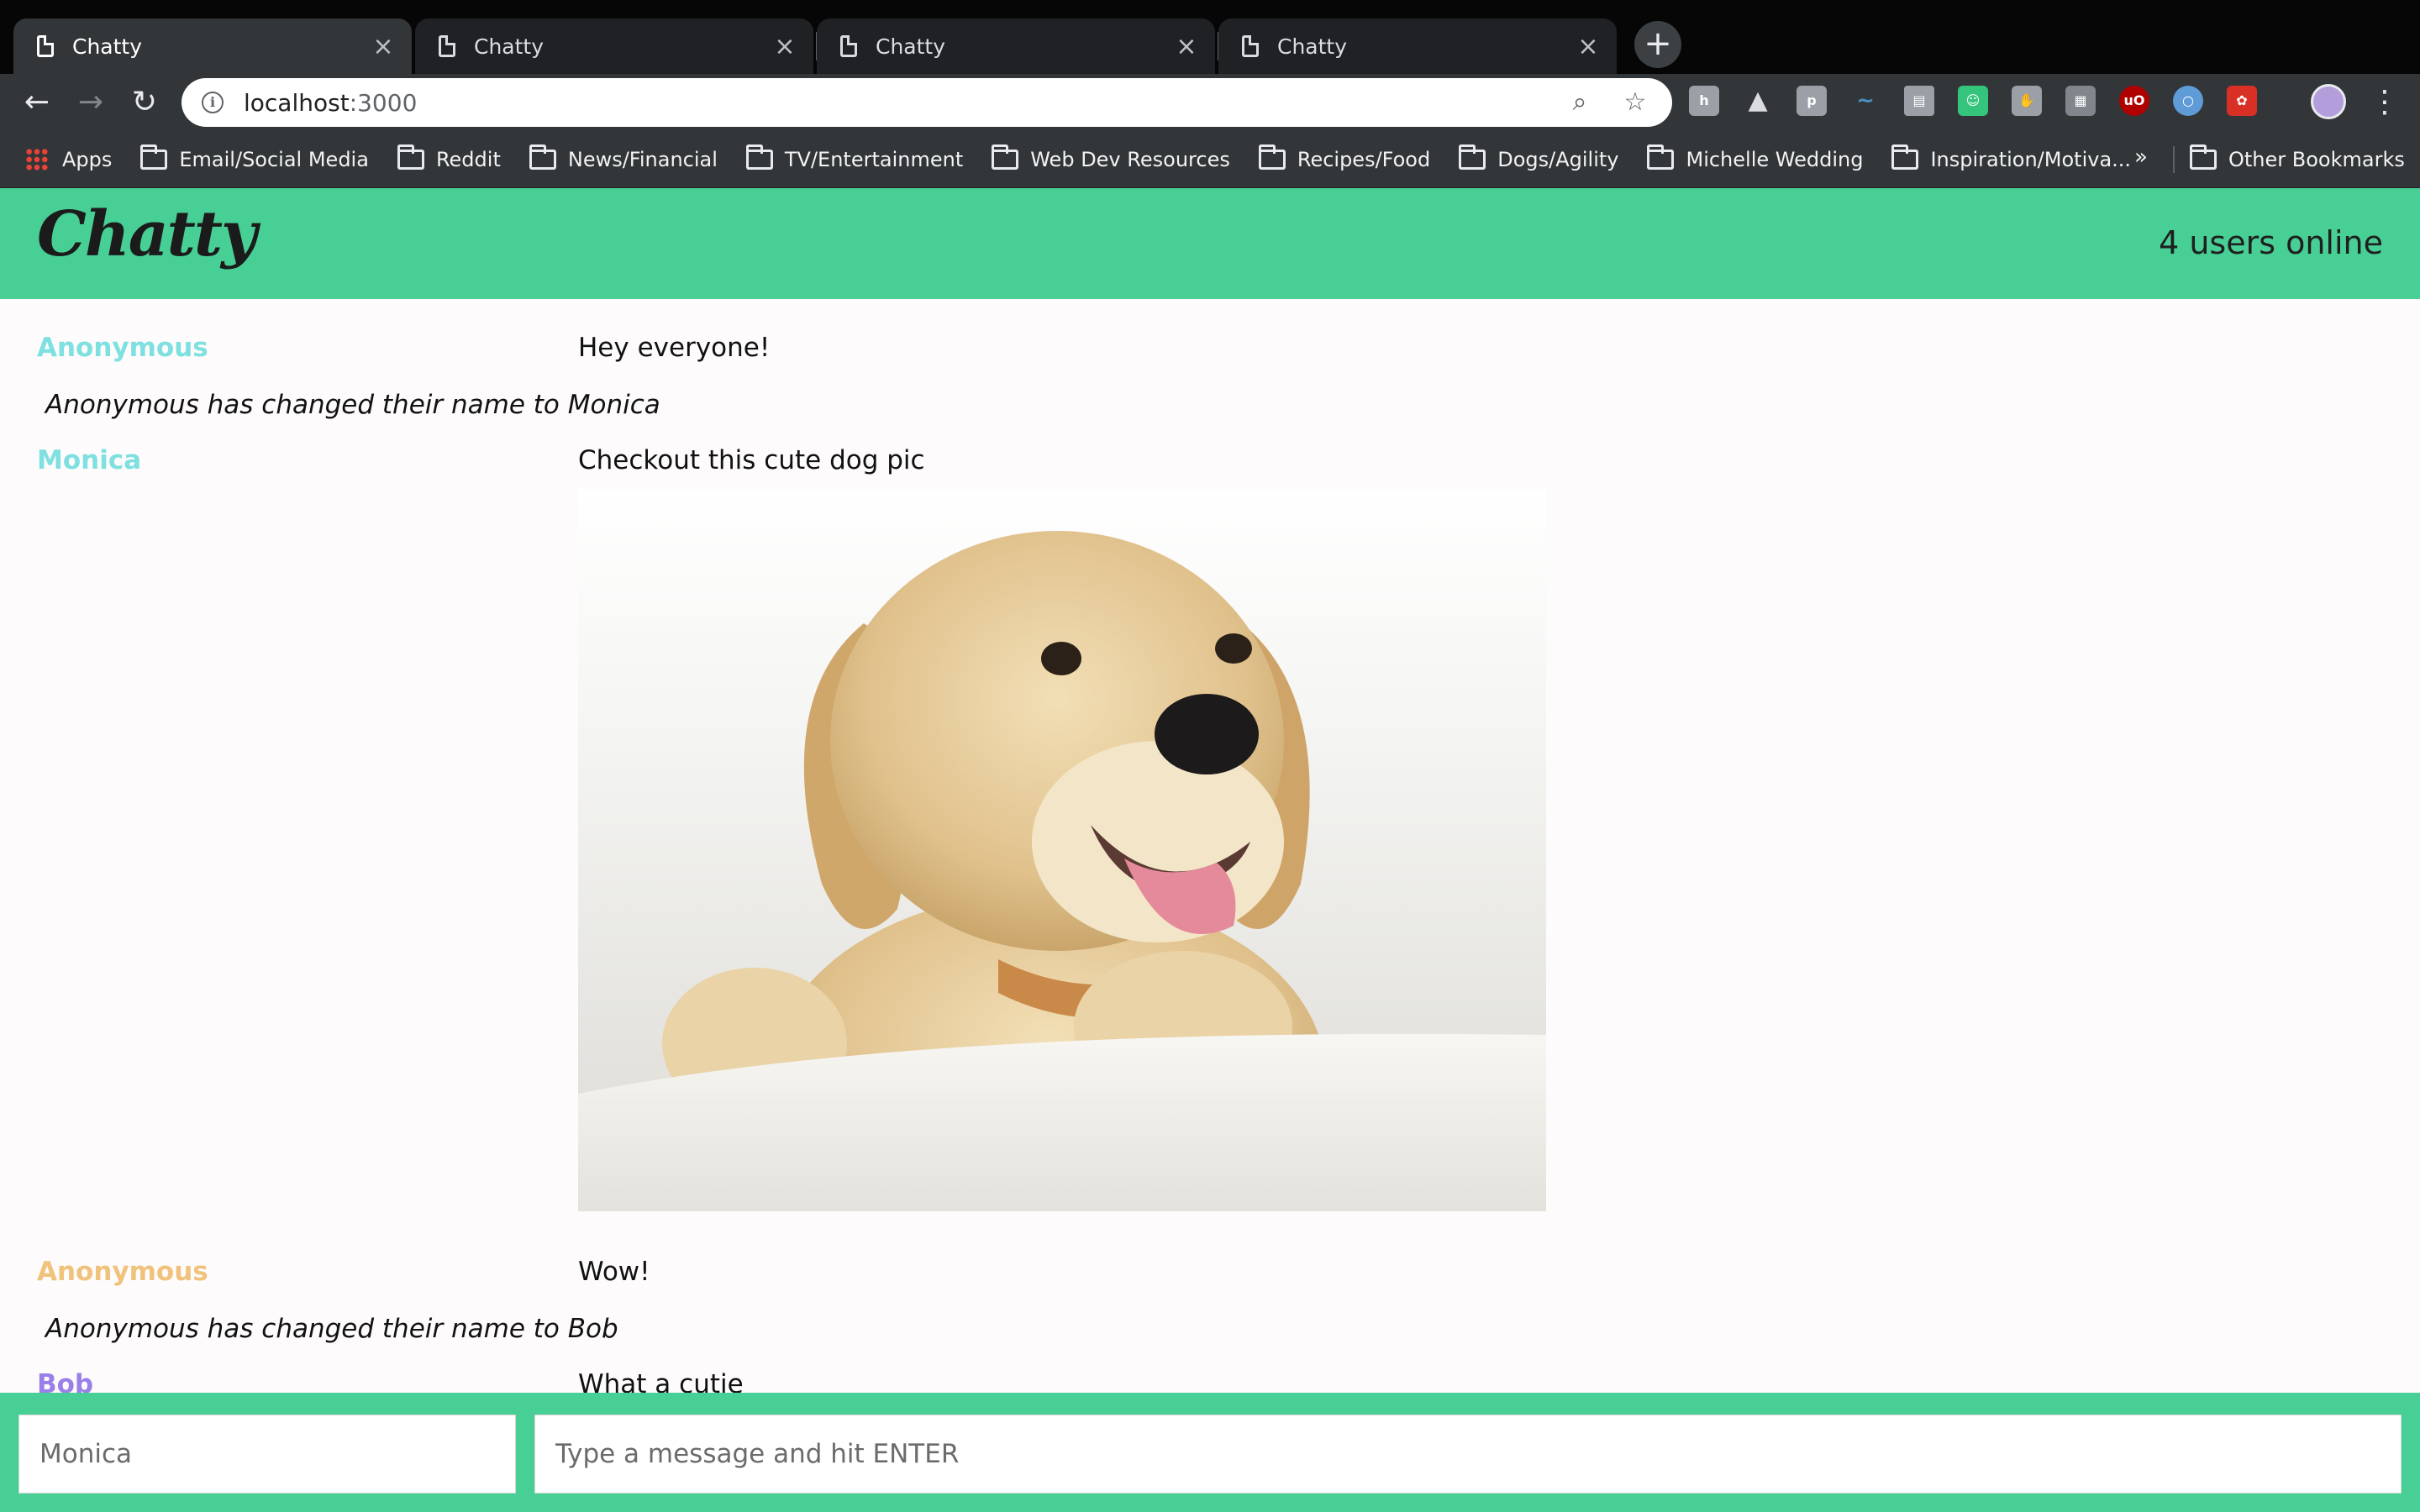 The image size is (2420, 1512). What do you see at coordinates (643, 159) in the screenshot?
I see `bookmark-label: News/Financial` at bounding box center [643, 159].